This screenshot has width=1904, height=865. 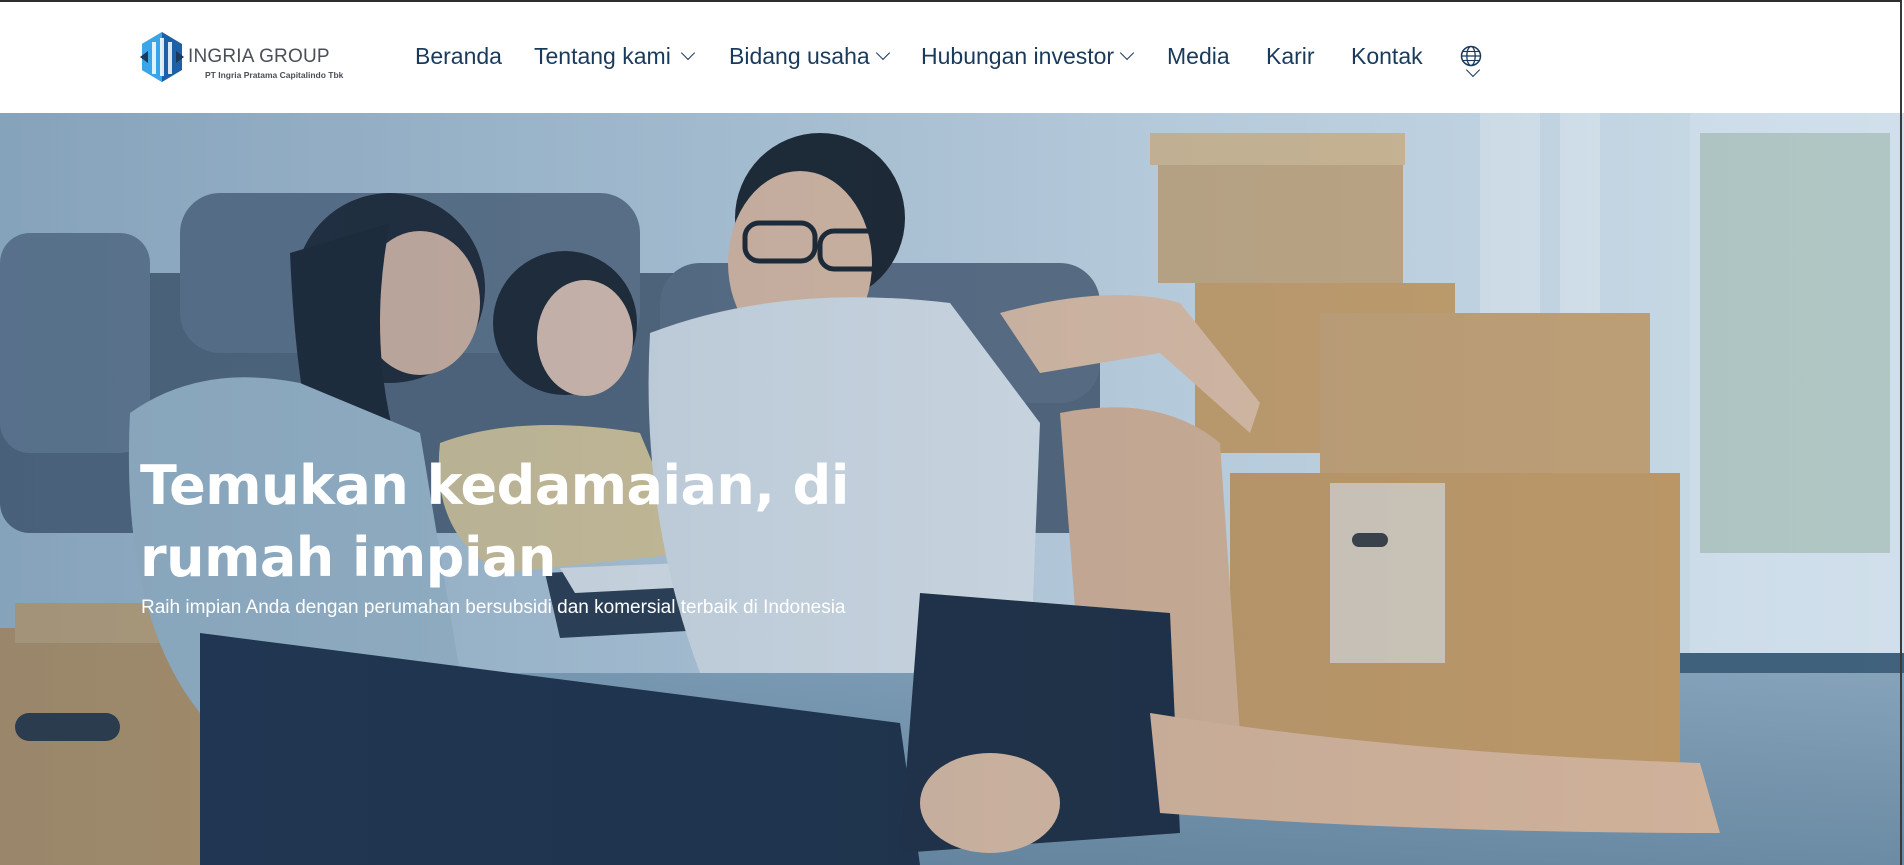 I want to click on nav-item-hubungan-investor: Hubungan investor, so click(x=1028, y=56).